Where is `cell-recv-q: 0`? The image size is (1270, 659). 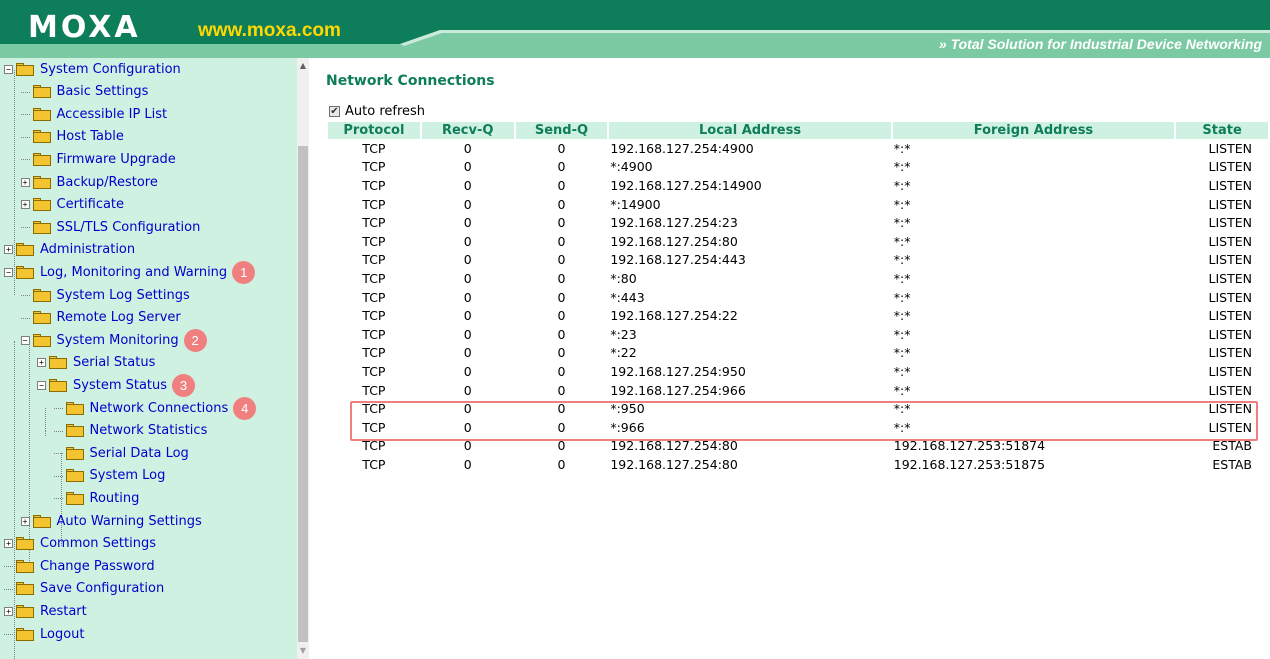 cell-recv-q: 0 is located at coordinates (467, 334).